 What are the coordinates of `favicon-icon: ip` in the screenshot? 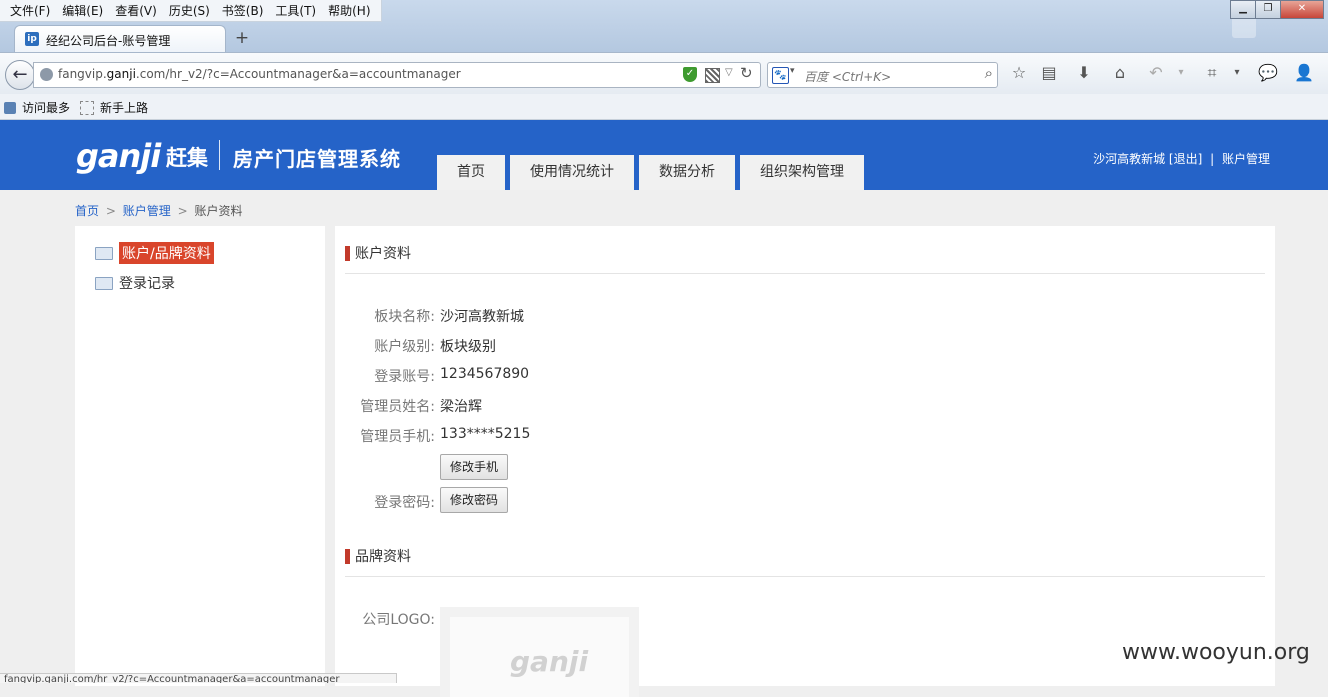 It's located at (32, 39).